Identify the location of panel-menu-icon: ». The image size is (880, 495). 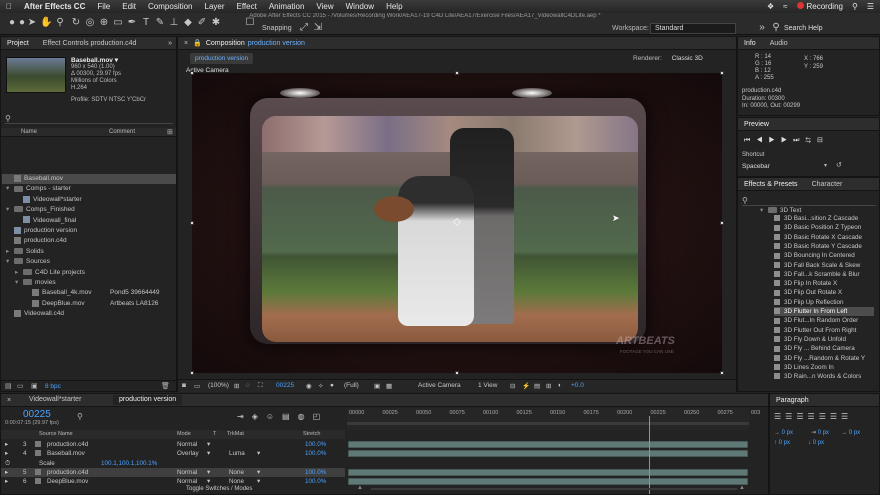
(170, 43).